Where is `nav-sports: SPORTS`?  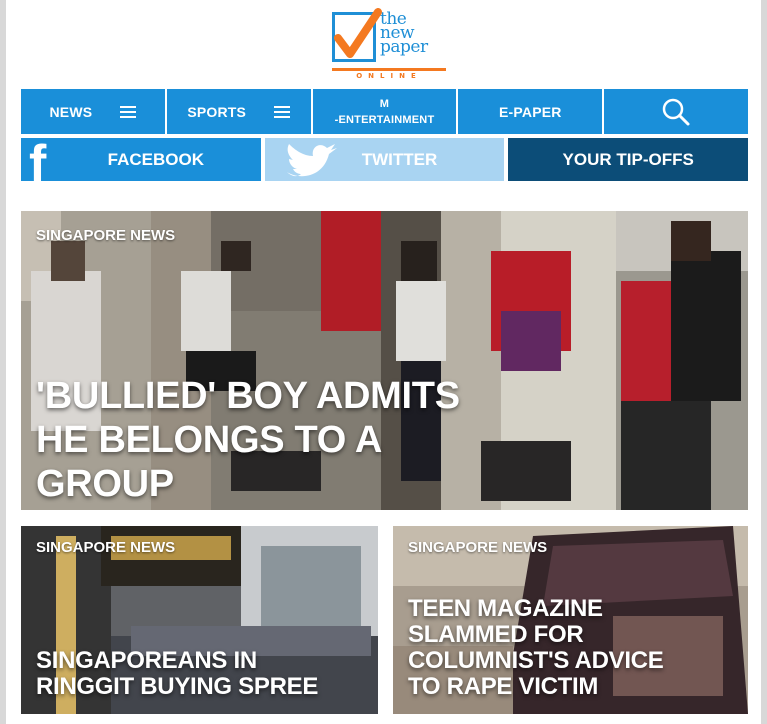 nav-sports: SPORTS is located at coordinates (238, 111).